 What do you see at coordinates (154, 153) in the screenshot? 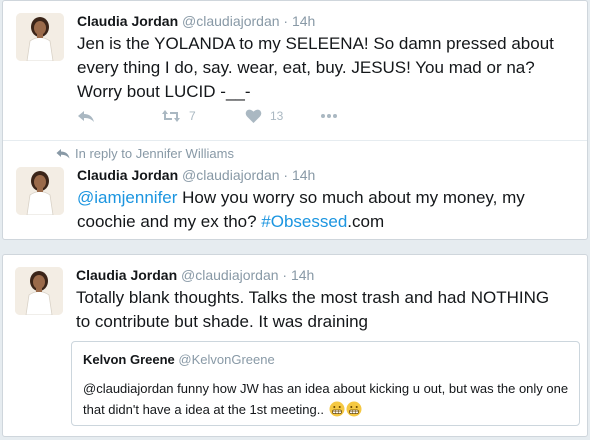
I see `reply-context-text: In reply to Jennifer Williams` at bounding box center [154, 153].